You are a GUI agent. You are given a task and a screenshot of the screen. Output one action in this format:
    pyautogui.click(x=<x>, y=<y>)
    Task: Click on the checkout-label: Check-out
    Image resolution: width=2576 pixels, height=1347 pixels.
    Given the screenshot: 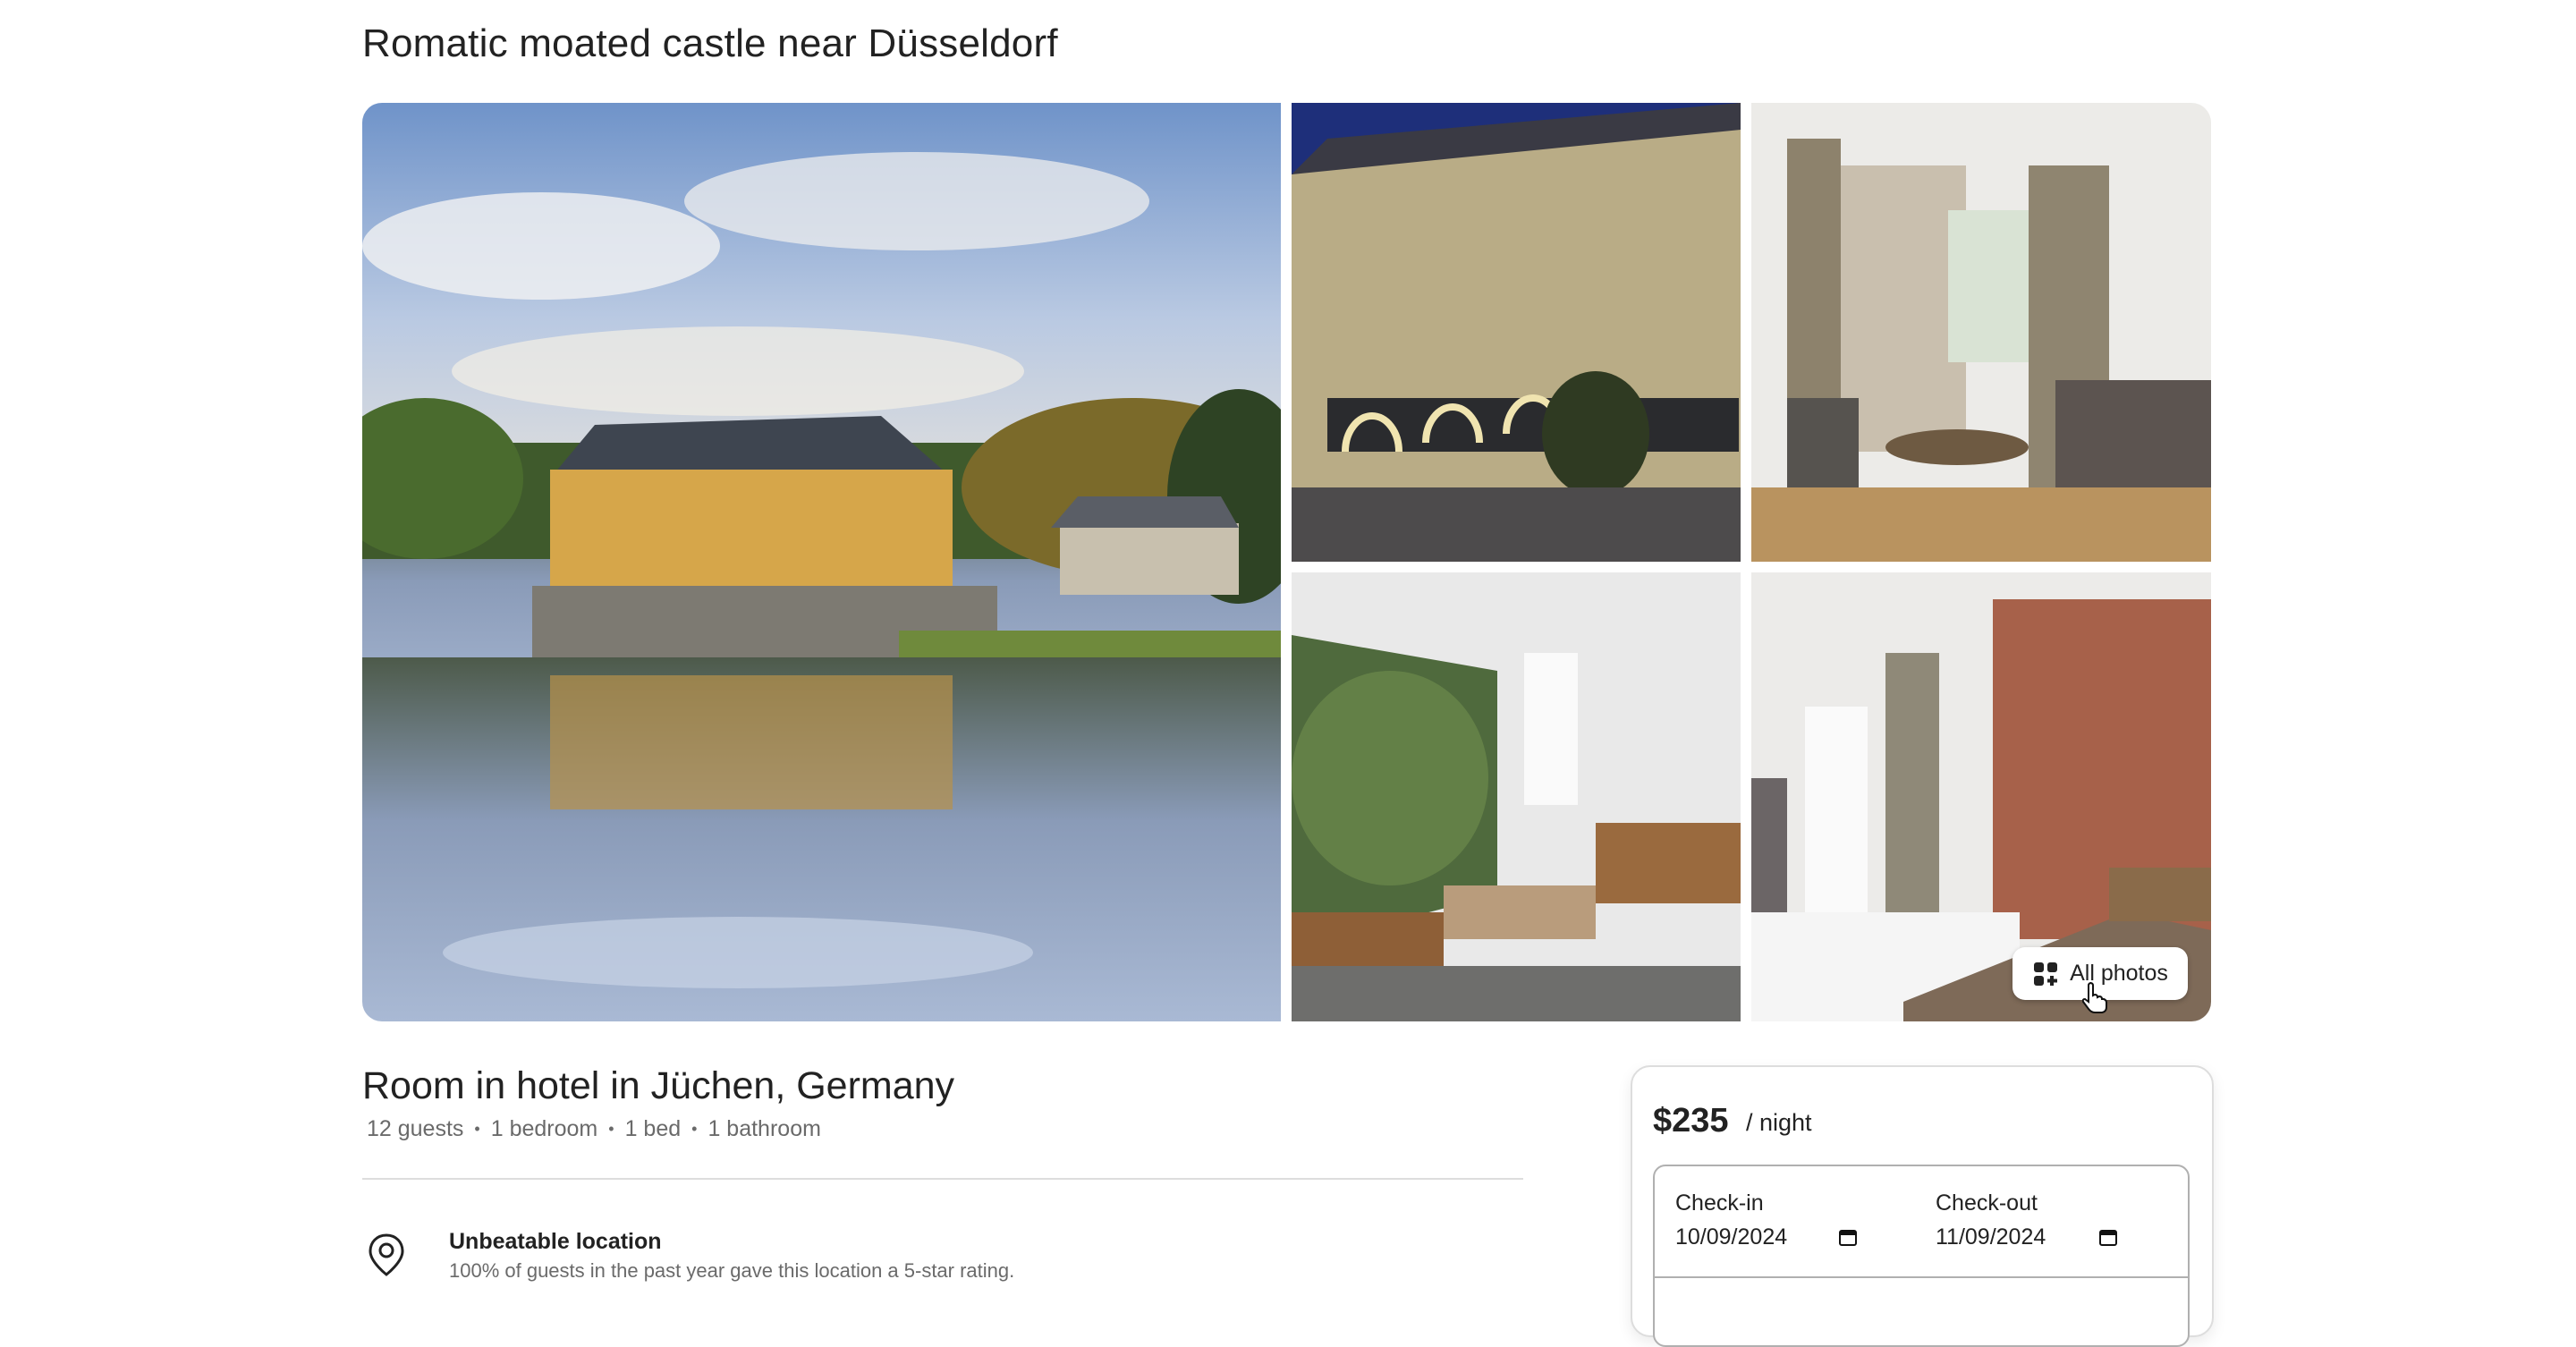 What is the action you would take?
    pyautogui.click(x=1987, y=1203)
    